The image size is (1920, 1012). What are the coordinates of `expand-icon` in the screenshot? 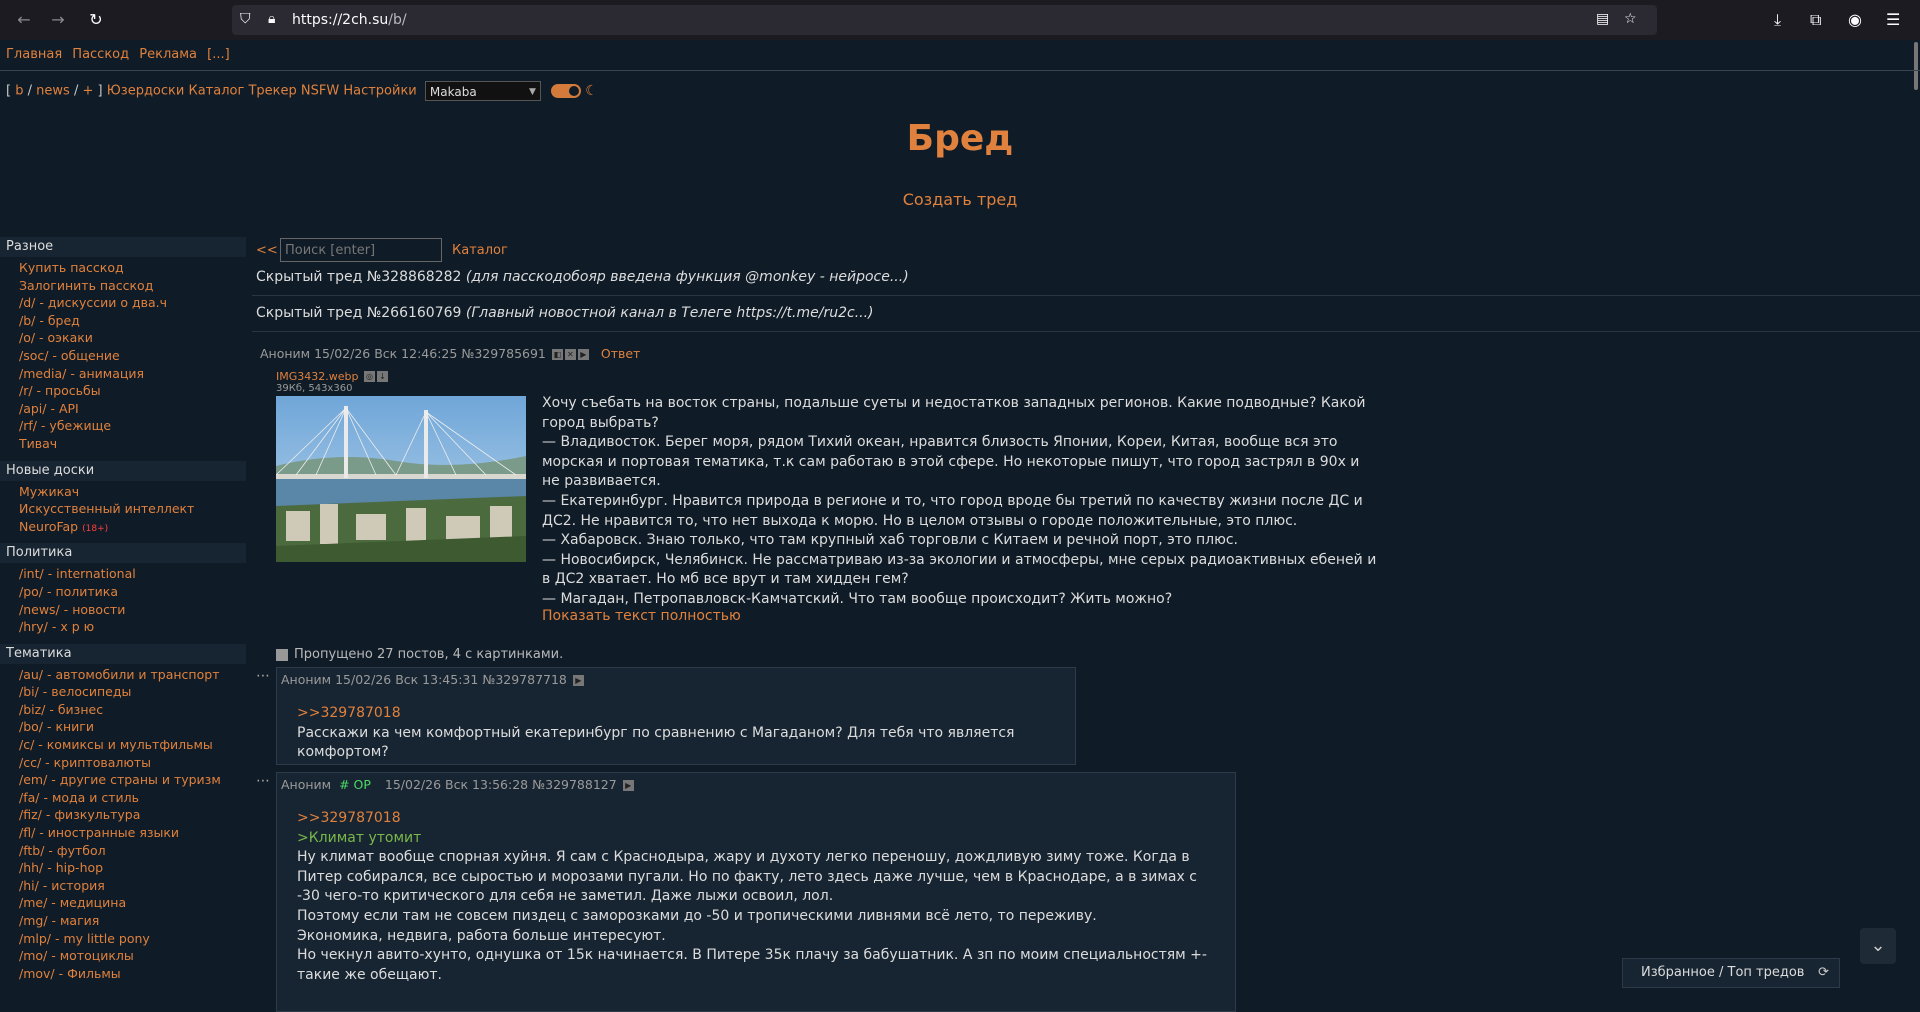 It's located at (282, 654).